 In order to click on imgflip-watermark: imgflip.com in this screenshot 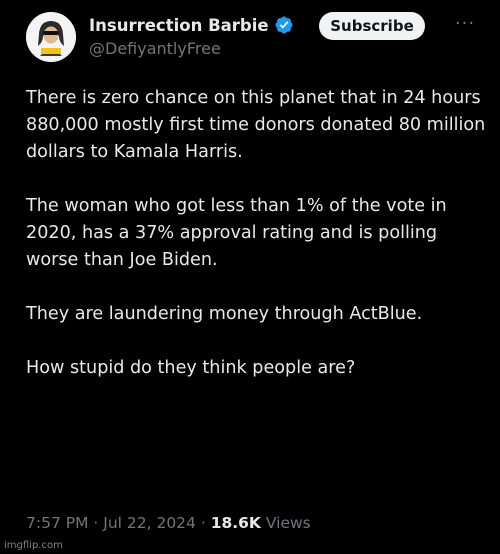, I will do `click(33, 545)`.